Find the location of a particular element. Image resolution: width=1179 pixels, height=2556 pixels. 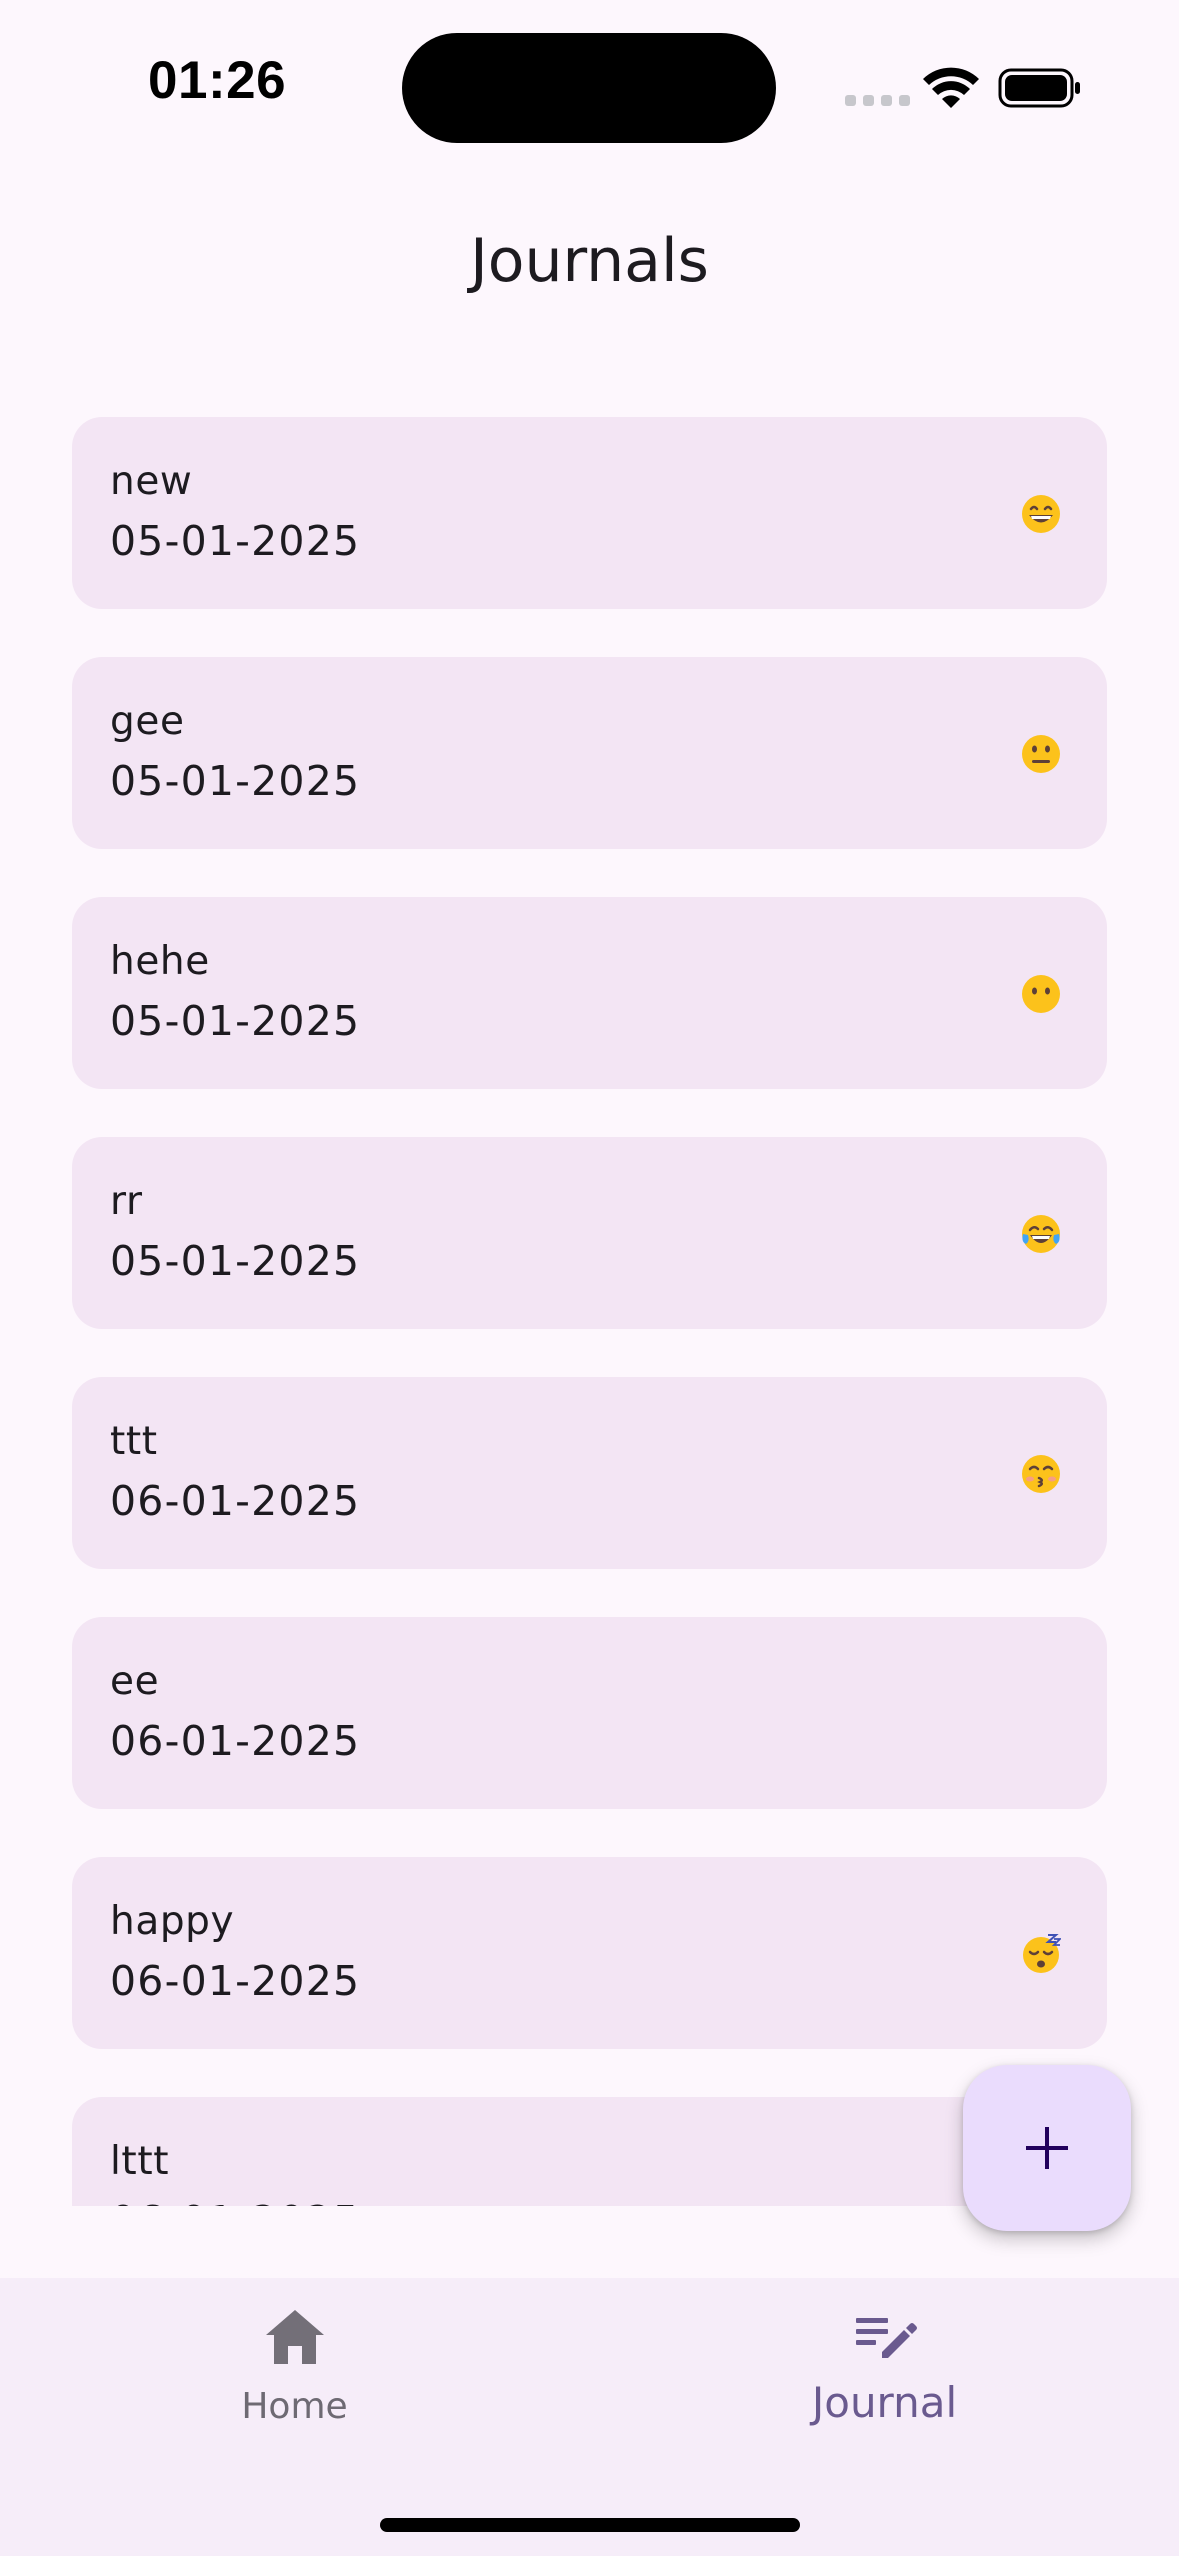

dynamic-island is located at coordinates (589, 88).